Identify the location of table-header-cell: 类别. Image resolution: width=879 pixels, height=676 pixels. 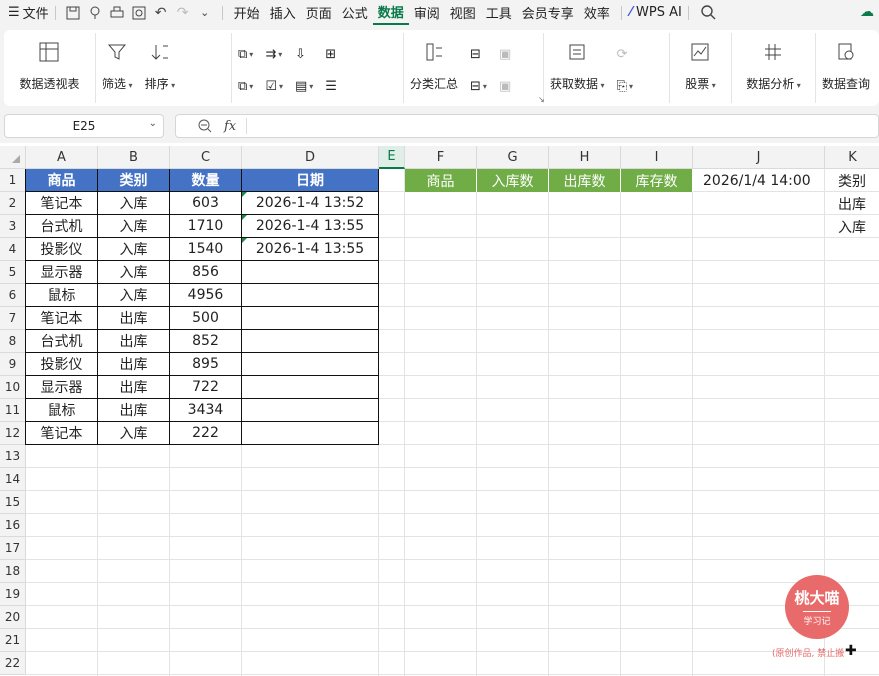
(134, 180).